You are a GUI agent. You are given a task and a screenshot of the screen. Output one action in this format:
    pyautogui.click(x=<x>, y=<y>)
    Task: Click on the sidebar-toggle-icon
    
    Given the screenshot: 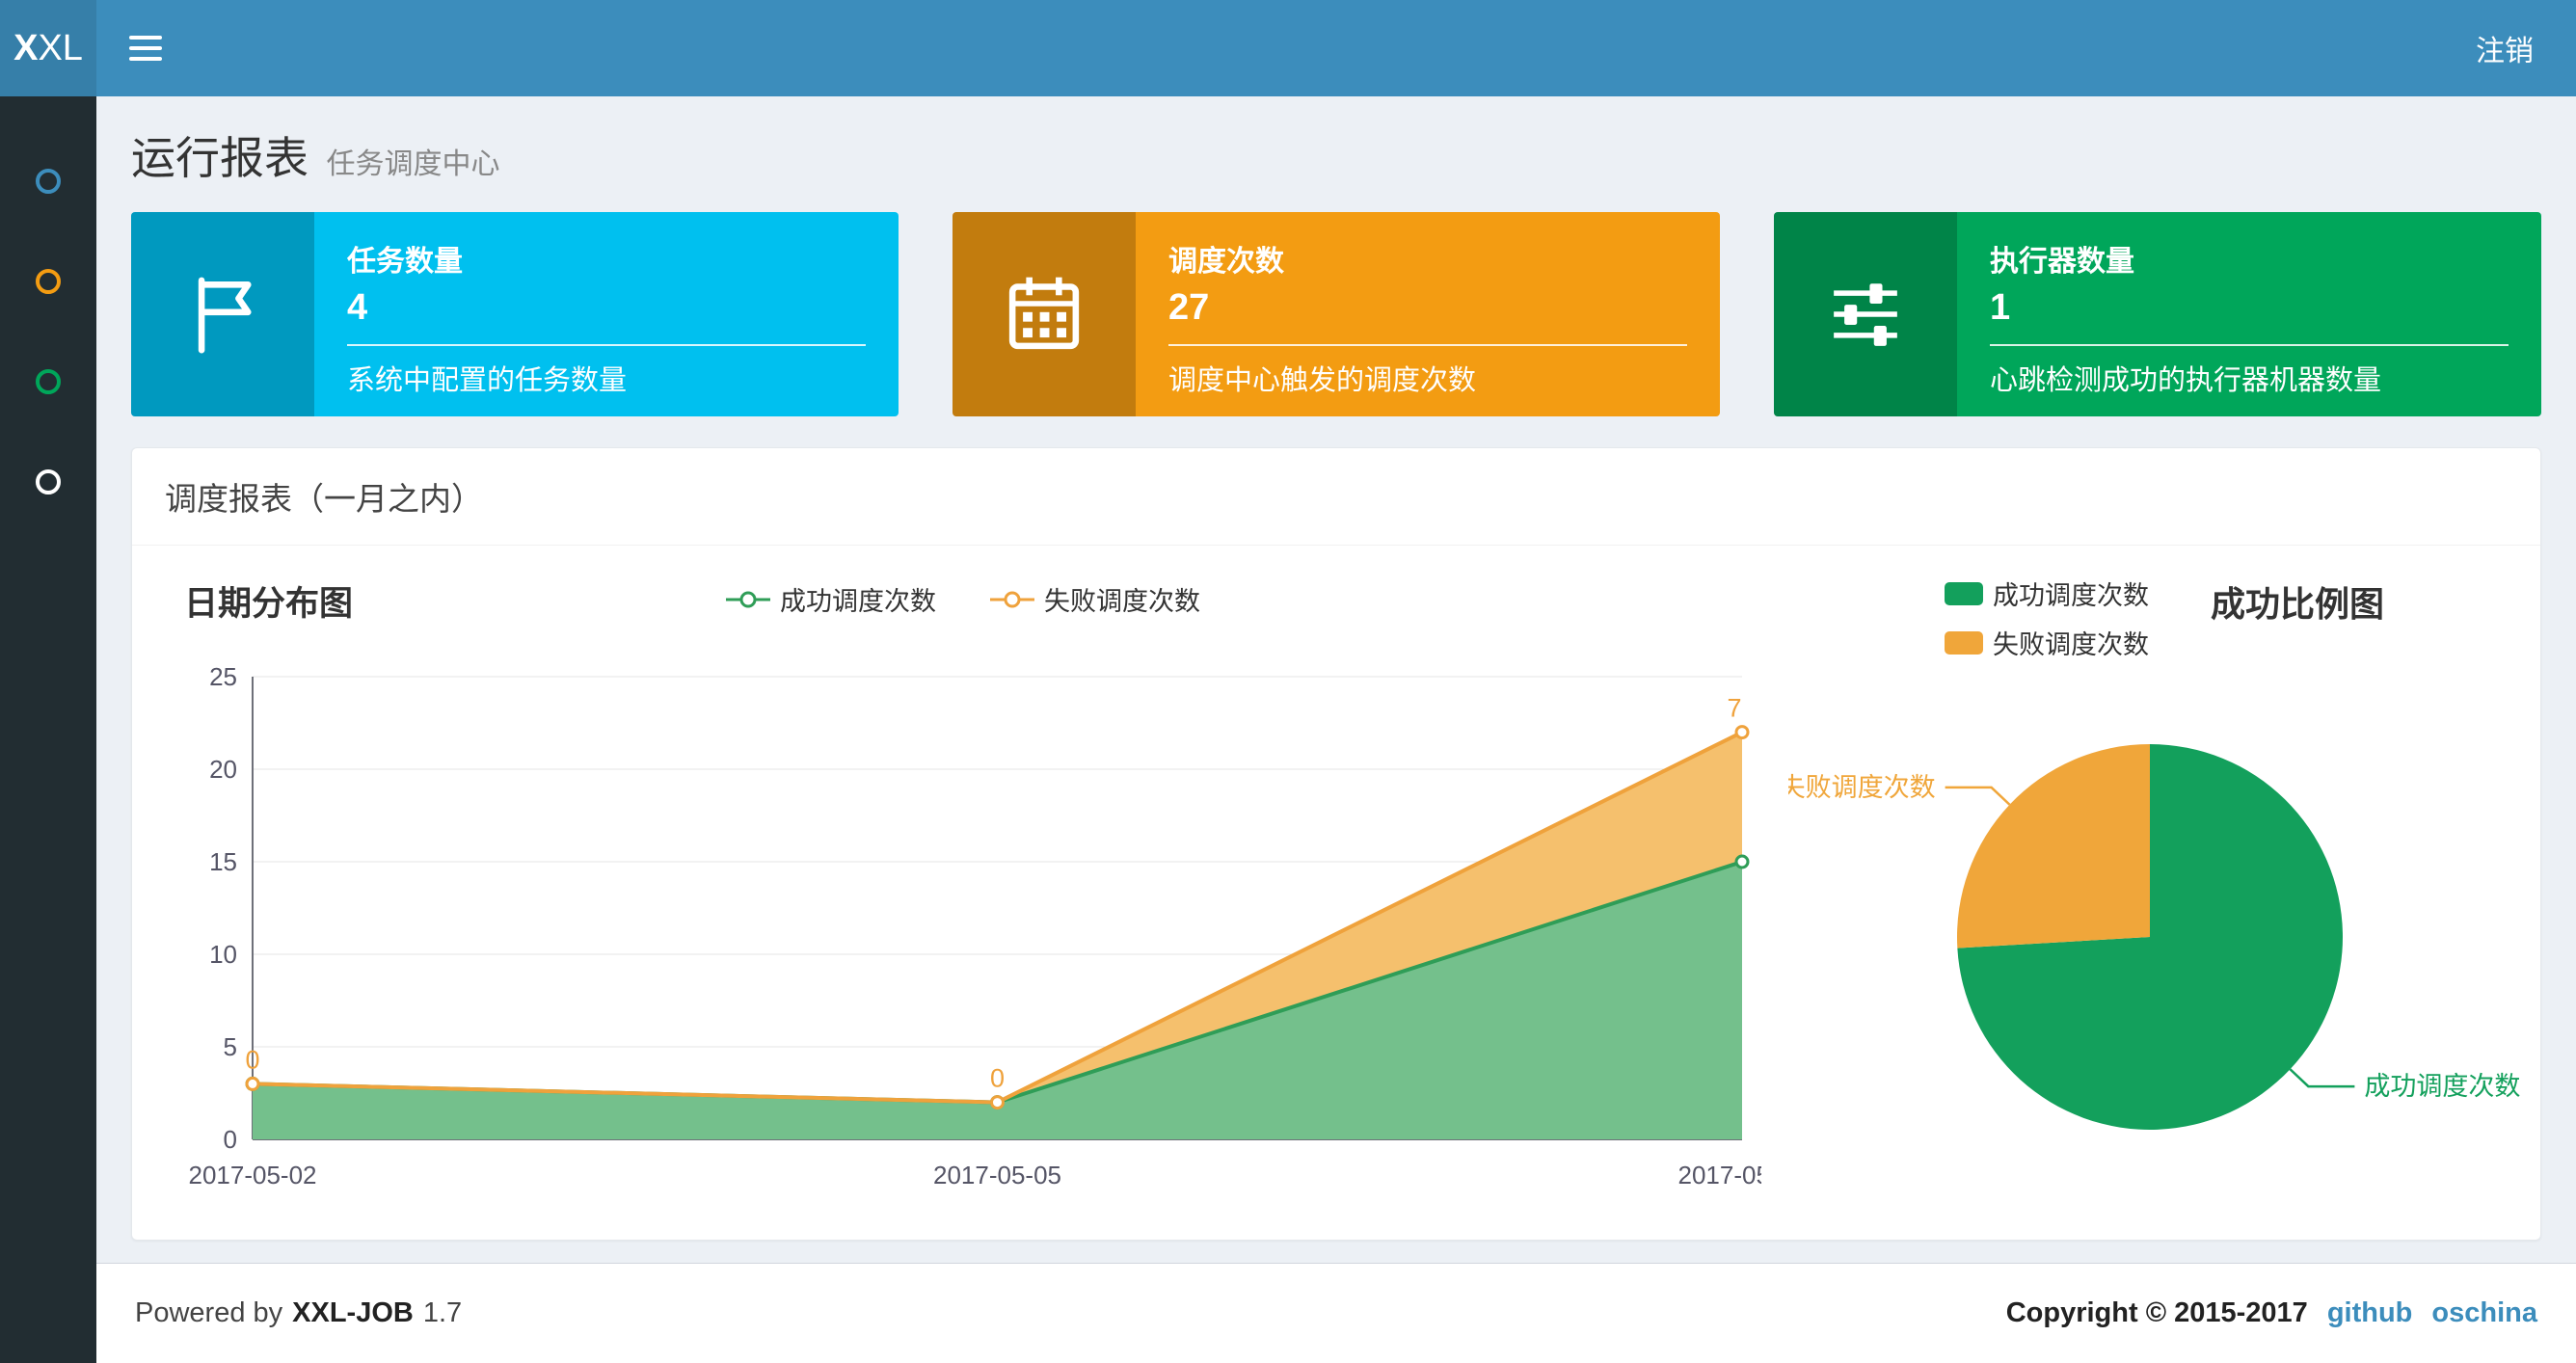 What is the action you would take?
    pyautogui.click(x=145, y=48)
    